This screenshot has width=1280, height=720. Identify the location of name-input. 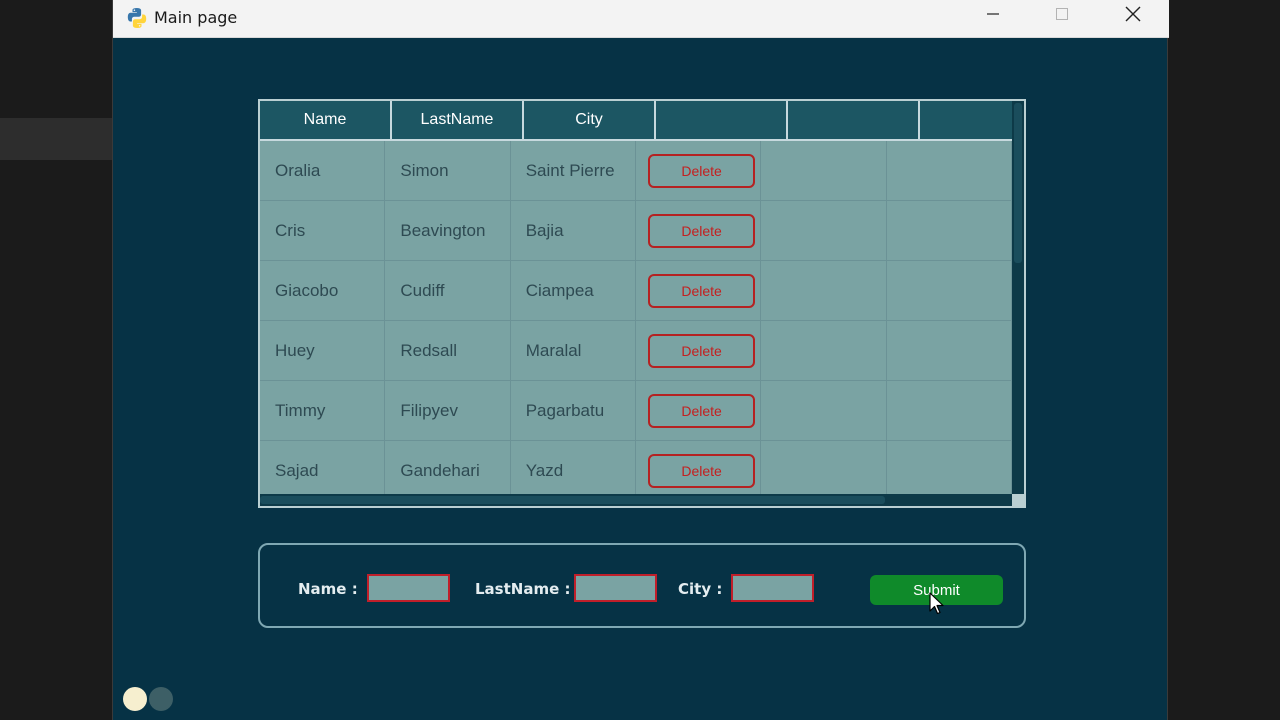
(408, 588).